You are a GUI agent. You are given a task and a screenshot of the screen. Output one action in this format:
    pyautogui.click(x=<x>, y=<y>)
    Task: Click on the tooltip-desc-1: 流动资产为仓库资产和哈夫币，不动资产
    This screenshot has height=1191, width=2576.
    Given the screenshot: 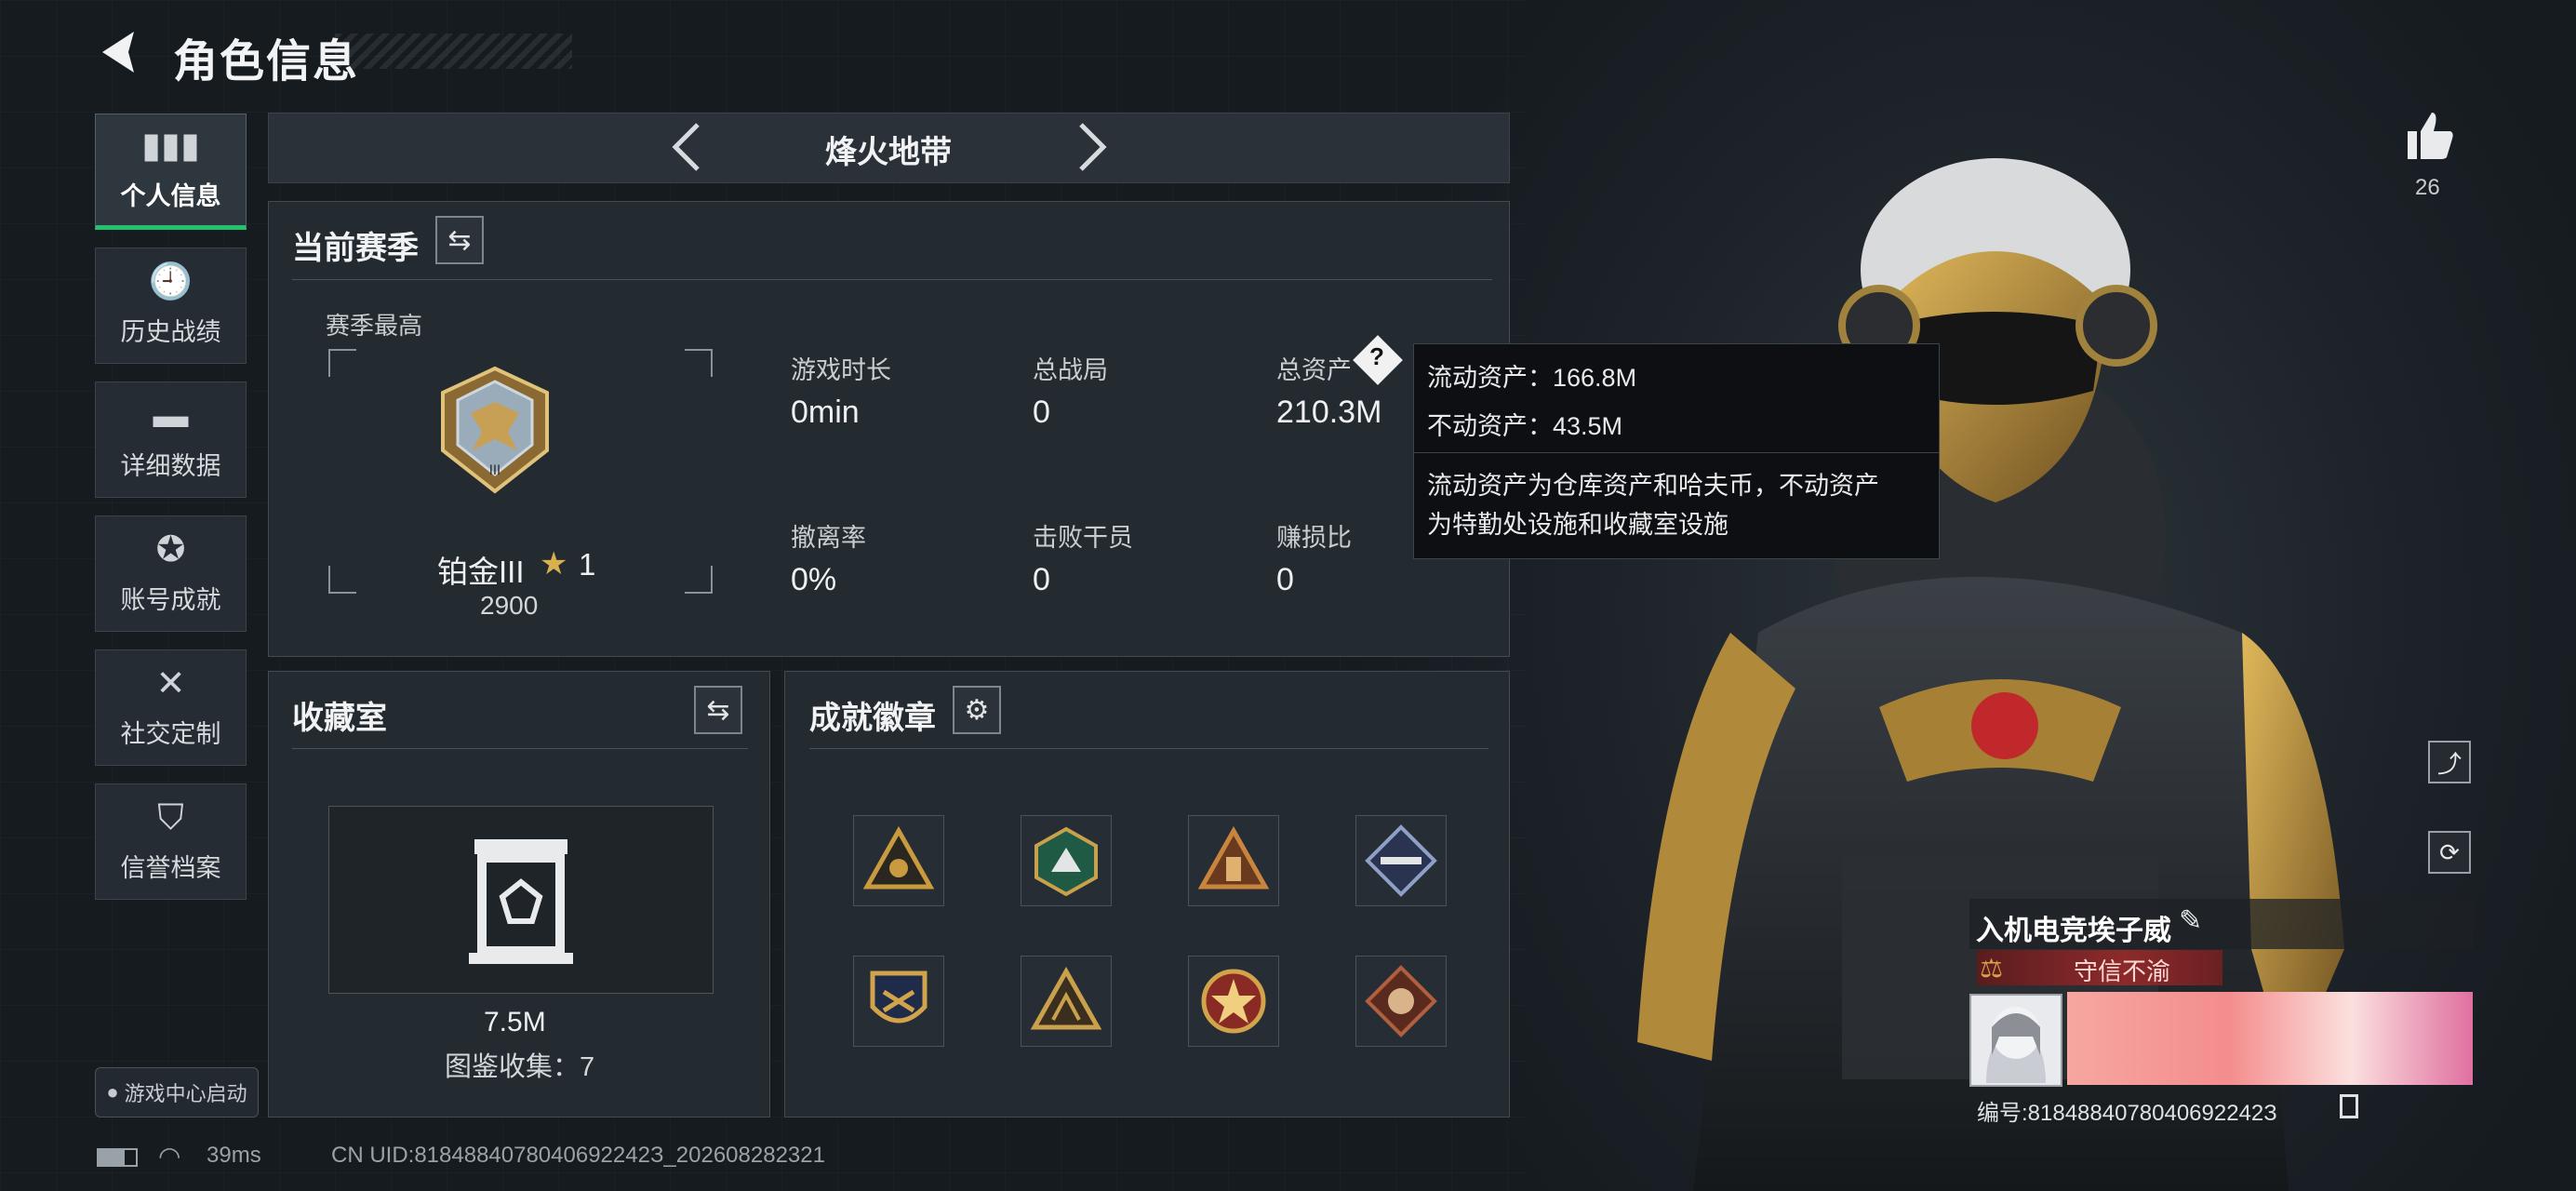 What is the action you would take?
    pyautogui.click(x=1653, y=486)
    